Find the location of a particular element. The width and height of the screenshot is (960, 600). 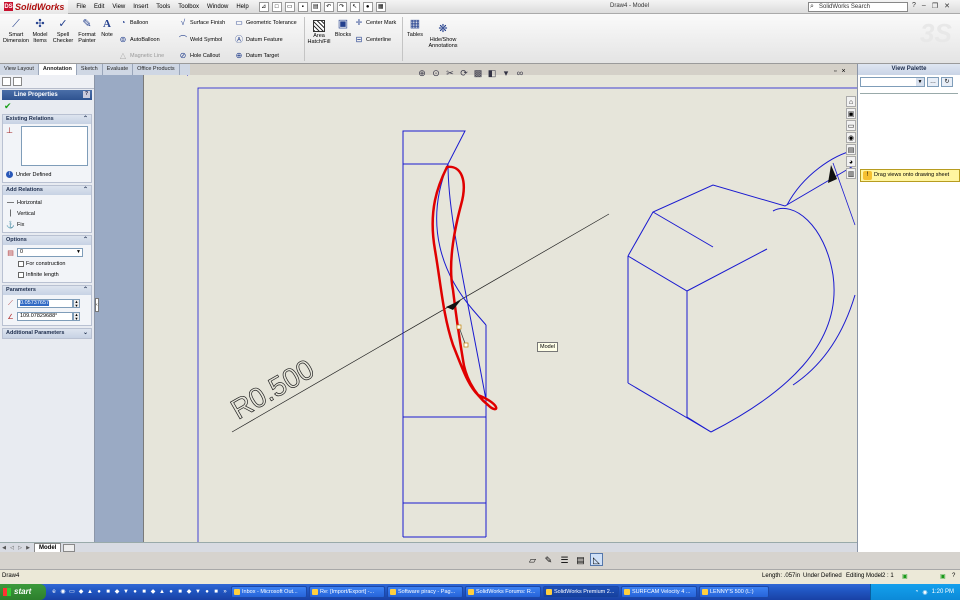

appearances-icon: ◕ is located at coordinates (851, 161).